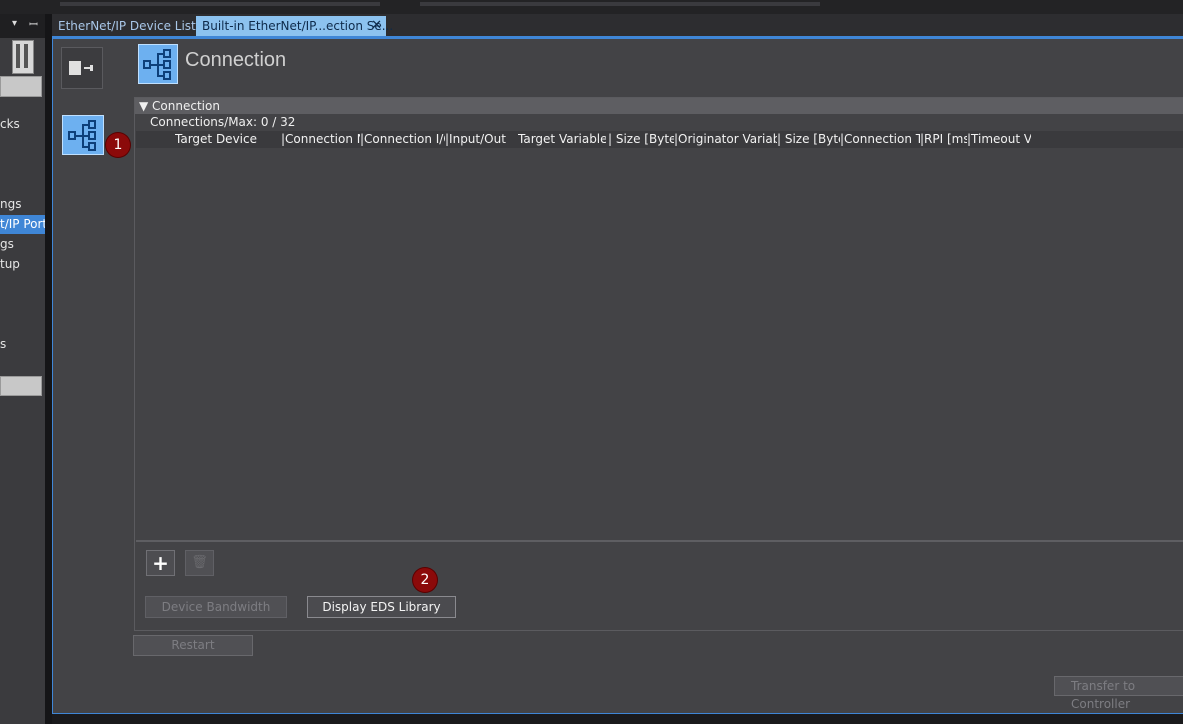  I want to click on column-rpi: |RPI [ms], so click(943, 139).